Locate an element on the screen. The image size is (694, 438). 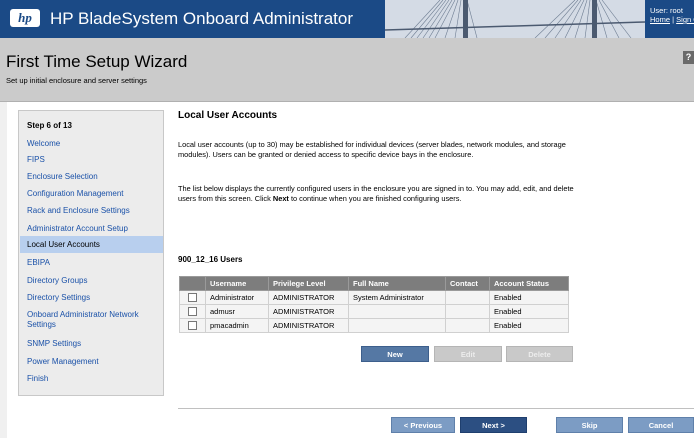
instructions-next-word: Next is located at coordinates (280, 198).